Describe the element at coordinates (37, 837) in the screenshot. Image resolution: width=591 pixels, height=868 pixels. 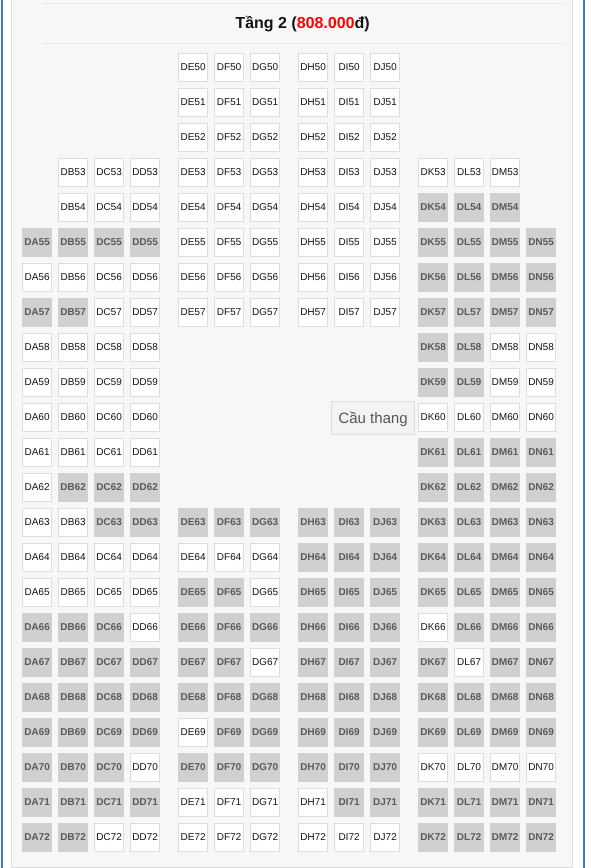
I see `seat: DA72` at that location.